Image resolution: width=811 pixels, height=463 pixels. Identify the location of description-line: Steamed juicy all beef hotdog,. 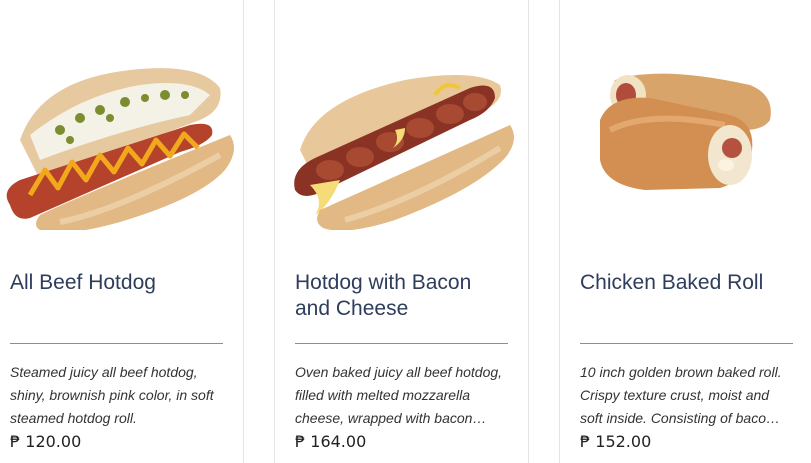
(104, 372).